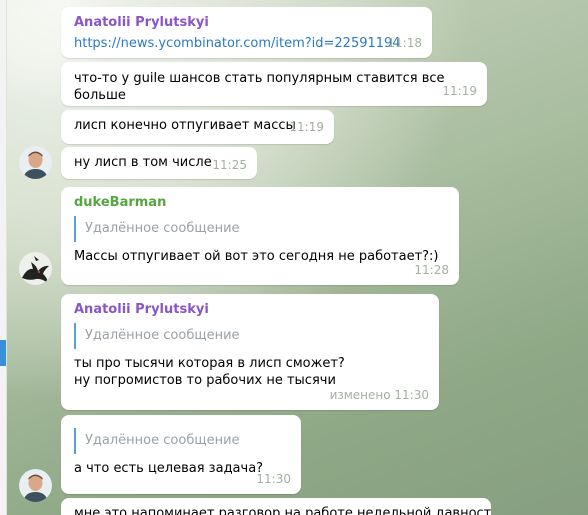 This screenshot has width=588, height=515. I want to click on message-bubble: ну лисп в том числе 11:25, so click(159, 163).